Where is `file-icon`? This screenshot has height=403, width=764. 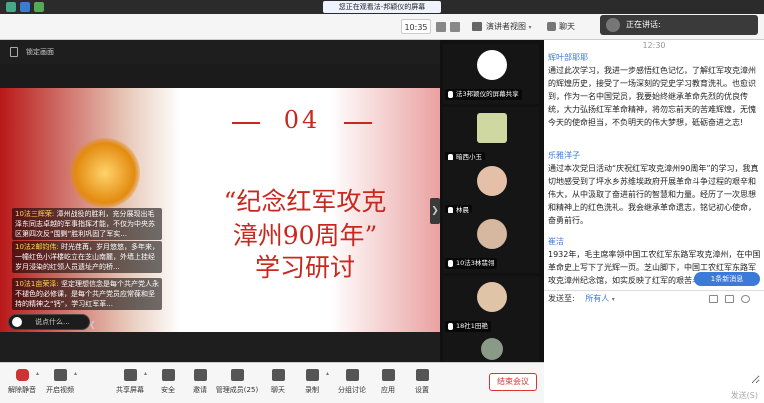 file-icon is located at coordinates (729, 299).